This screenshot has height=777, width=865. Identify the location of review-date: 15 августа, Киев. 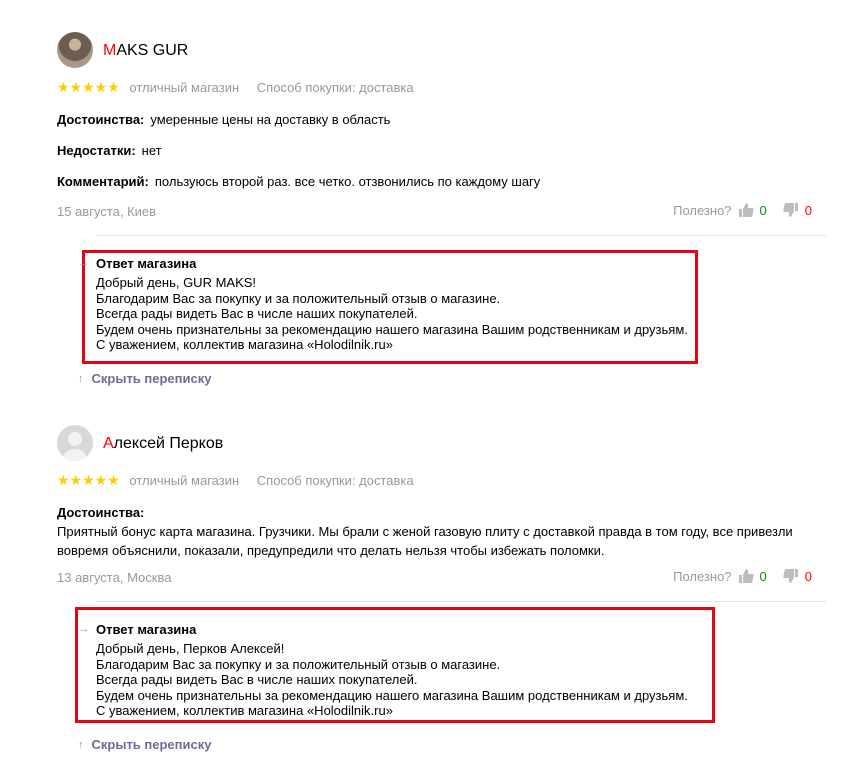
(107, 211).